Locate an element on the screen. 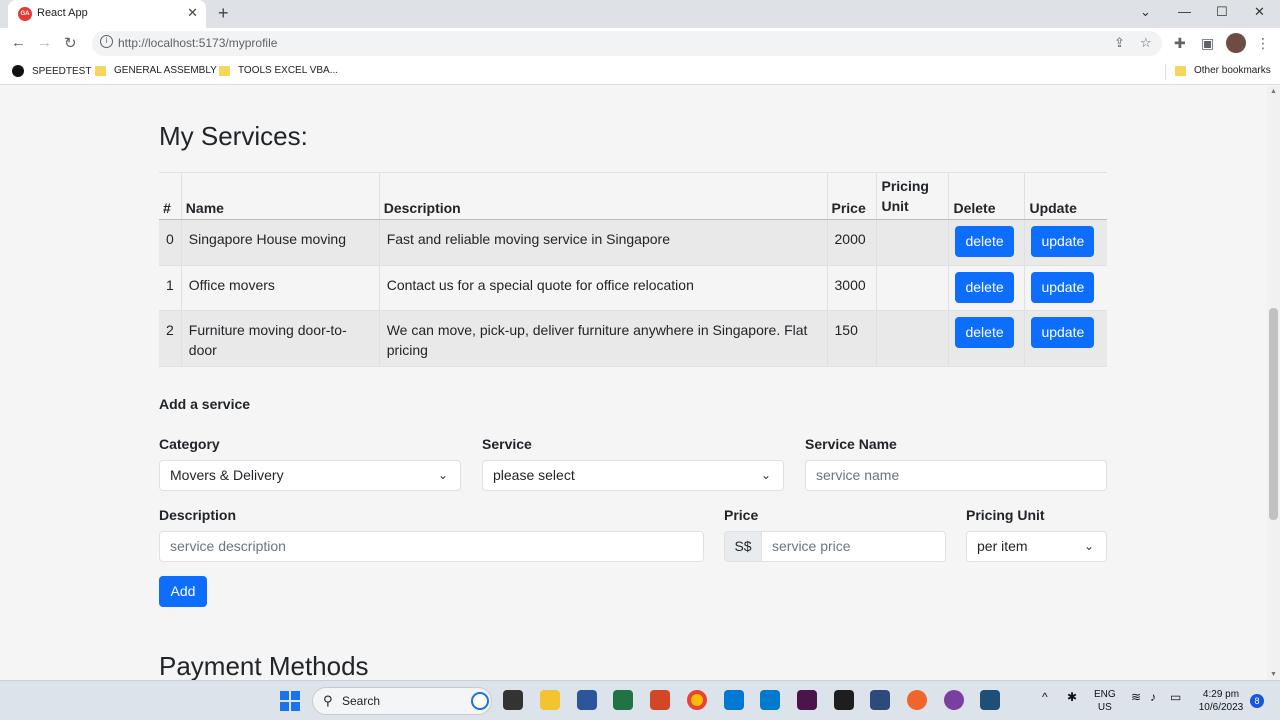  pdf-app-icon is located at coordinates (990, 700).